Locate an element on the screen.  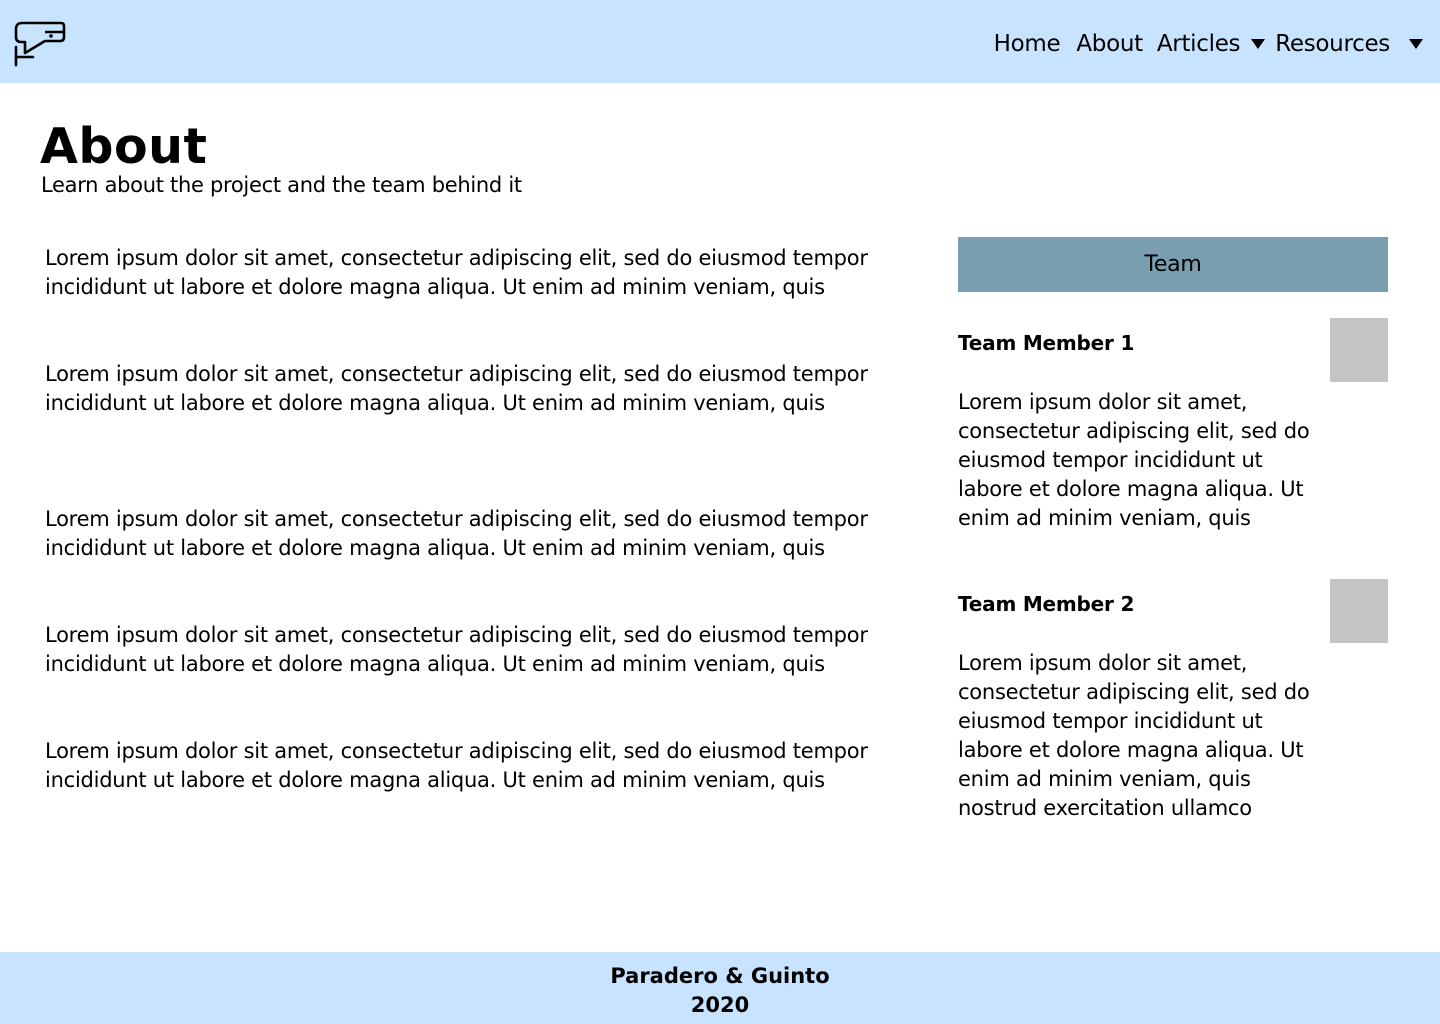
footer-authors: Paradero & Guinto is located at coordinates (720, 976).